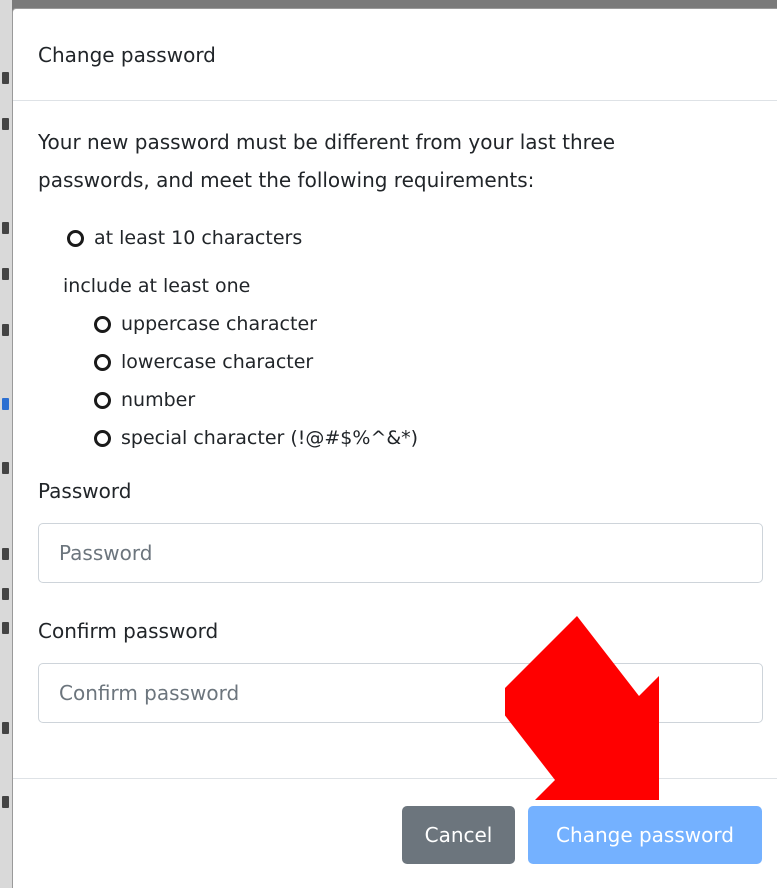 The width and height of the screenshot is (777, 888). I want to click on requirement-length: at least 10 characters, so click(395, 238).